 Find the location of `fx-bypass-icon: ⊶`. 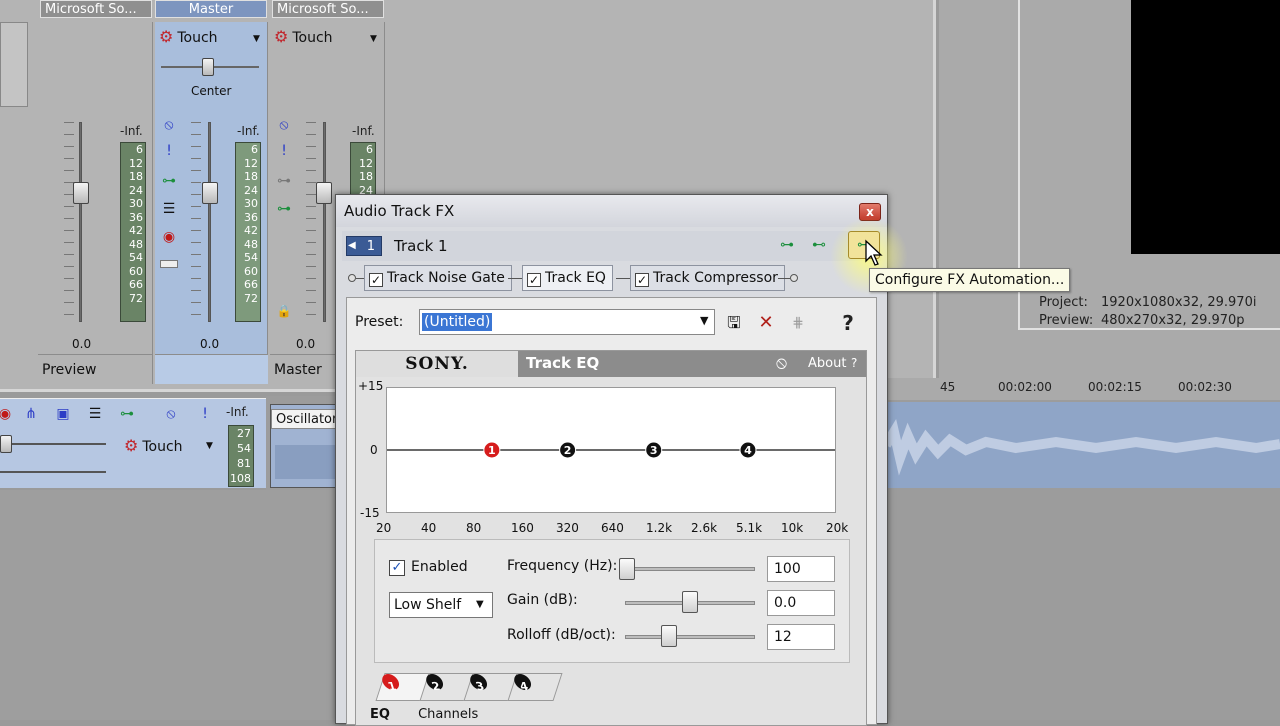

fx-bypass-icon: ⊶ is located at coordinates (284, 209).